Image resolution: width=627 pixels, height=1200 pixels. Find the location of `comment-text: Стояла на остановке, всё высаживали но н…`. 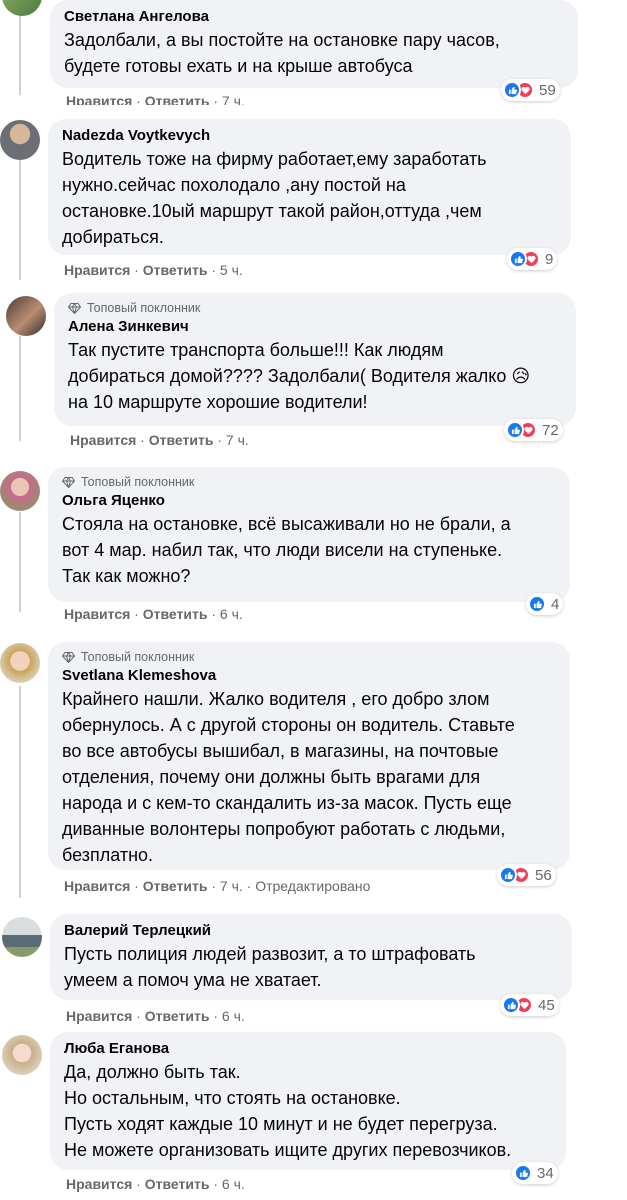

comment-text: Стояла на остановке, всё высаживали но н… is located at coordinates (286, 550).